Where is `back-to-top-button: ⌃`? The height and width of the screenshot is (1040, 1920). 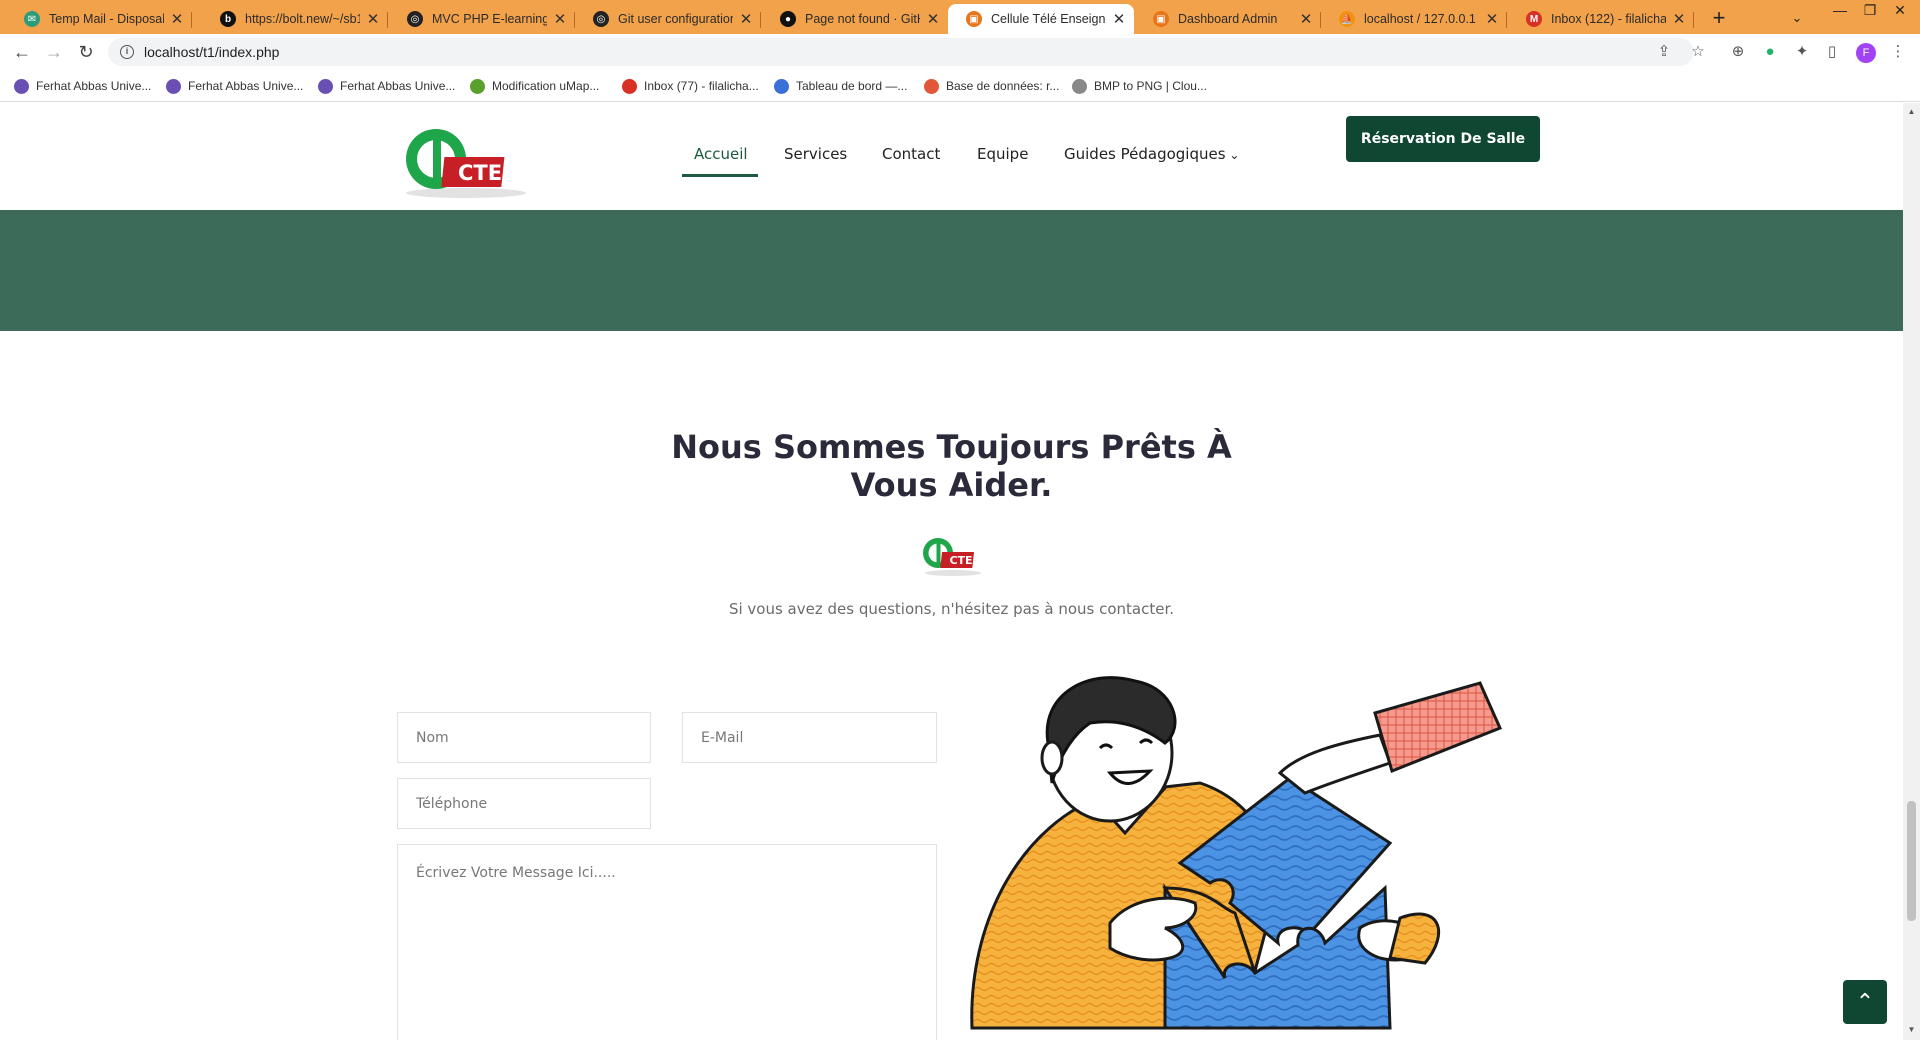
back-to-top-button: ⌃ is located at coordinates (1865, 1002).